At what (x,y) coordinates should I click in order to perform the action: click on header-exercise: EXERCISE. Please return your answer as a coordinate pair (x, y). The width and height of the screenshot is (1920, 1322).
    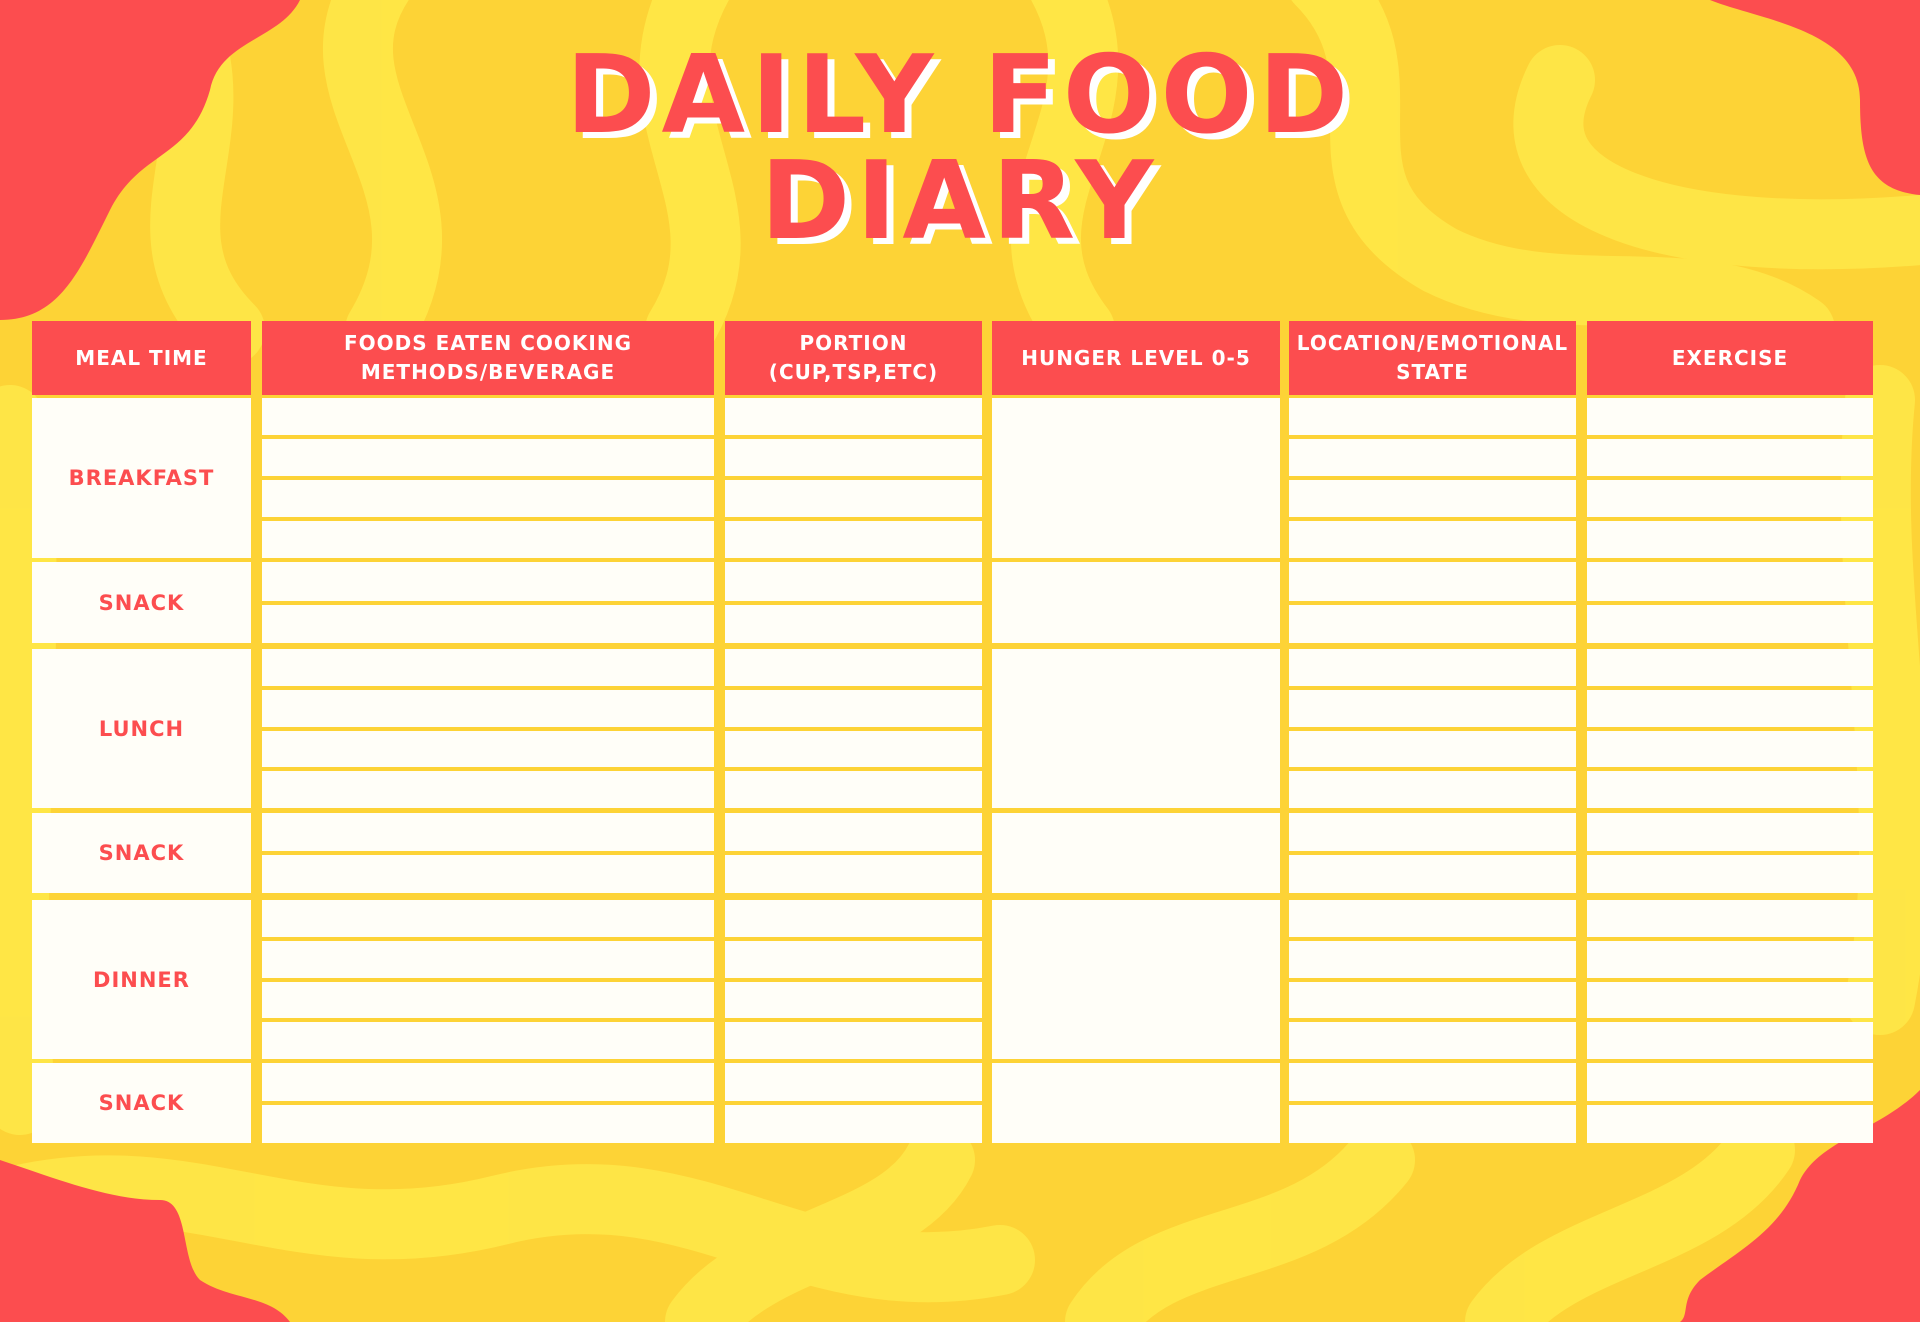
    Looking at the image, I should click on (1730, 358).